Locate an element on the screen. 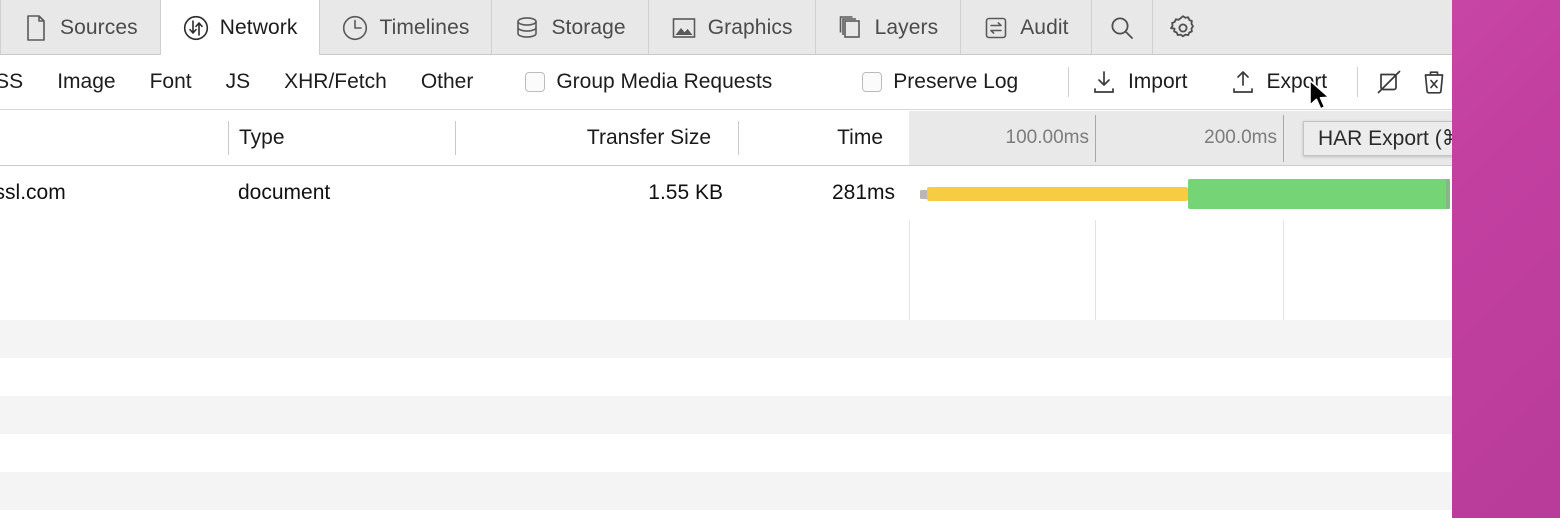  waterfall-download-bar is located at coordinates (1319, 194).